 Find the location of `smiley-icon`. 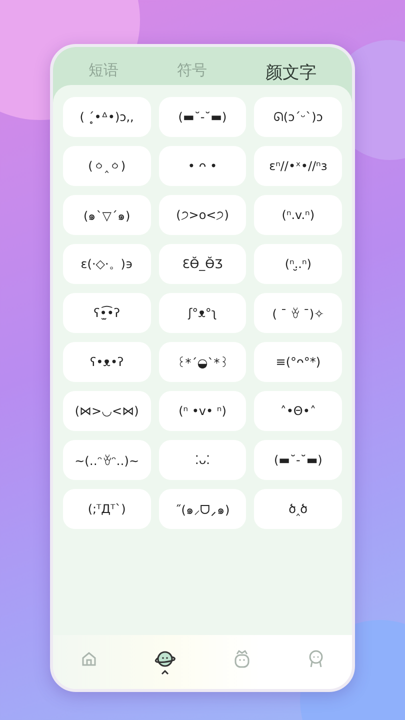

smiley-icon is located at coordinates (315, 659).